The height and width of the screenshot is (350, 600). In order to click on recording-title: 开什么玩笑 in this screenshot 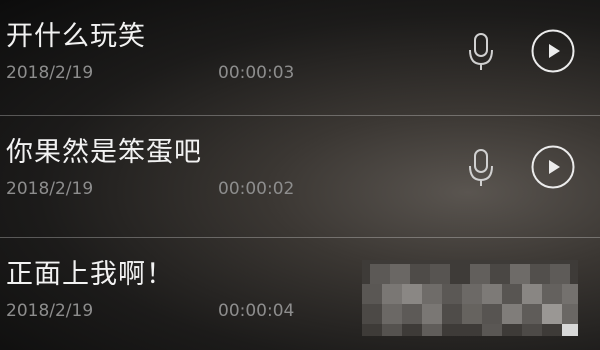, I will do `click(76, 36)`.